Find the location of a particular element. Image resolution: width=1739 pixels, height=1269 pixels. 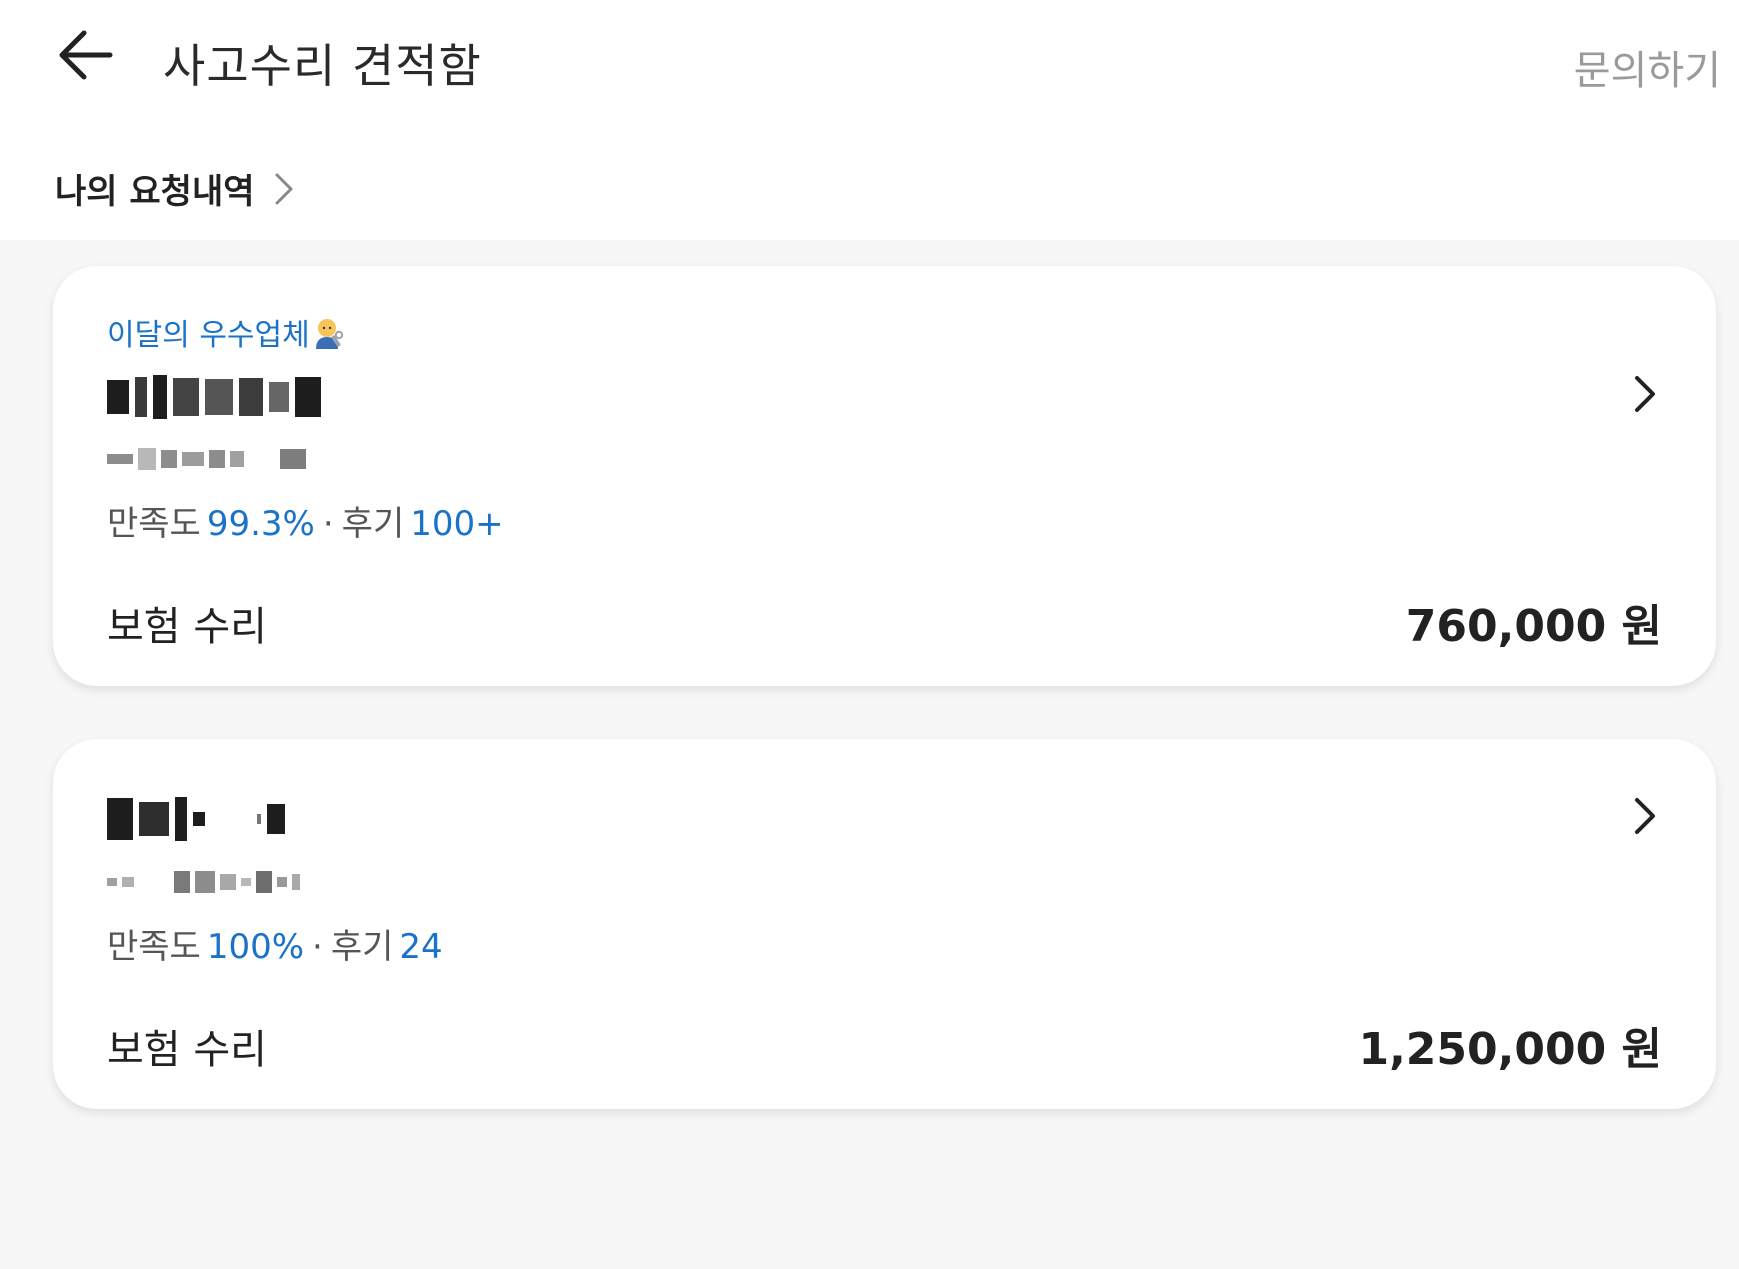

quote-price: 760,000 원 is located at coordinates (1533, 626).